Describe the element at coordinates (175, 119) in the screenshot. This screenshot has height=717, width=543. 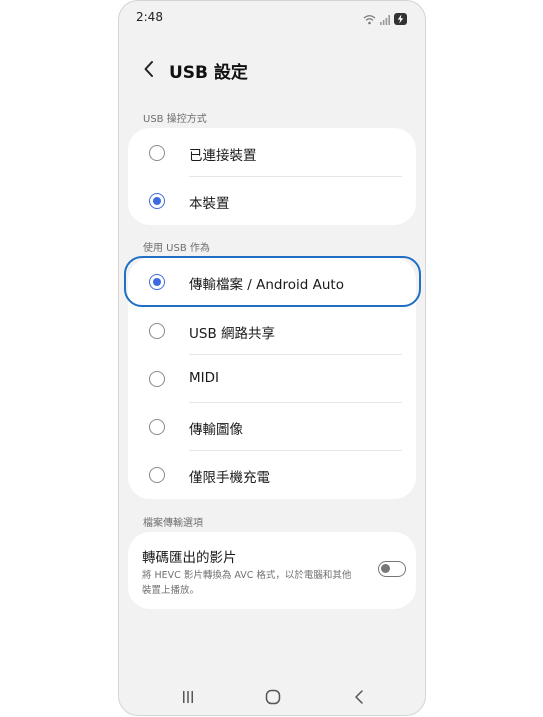
I see `section-label-usb-control: USB 操控方式` at that location.